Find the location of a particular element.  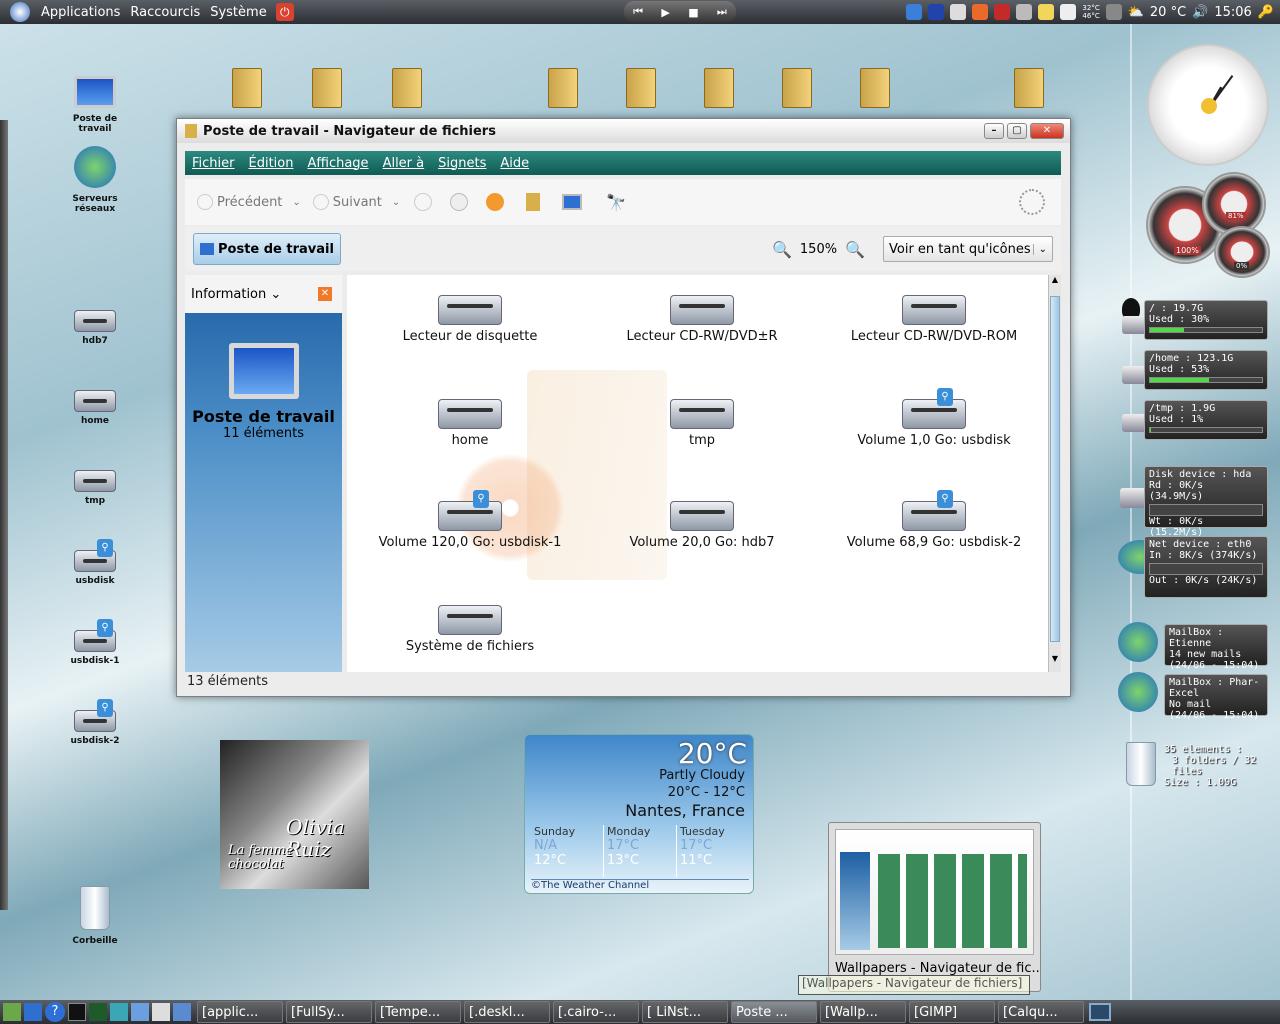

videos-folder-icon is located at coordinates (719, 88).